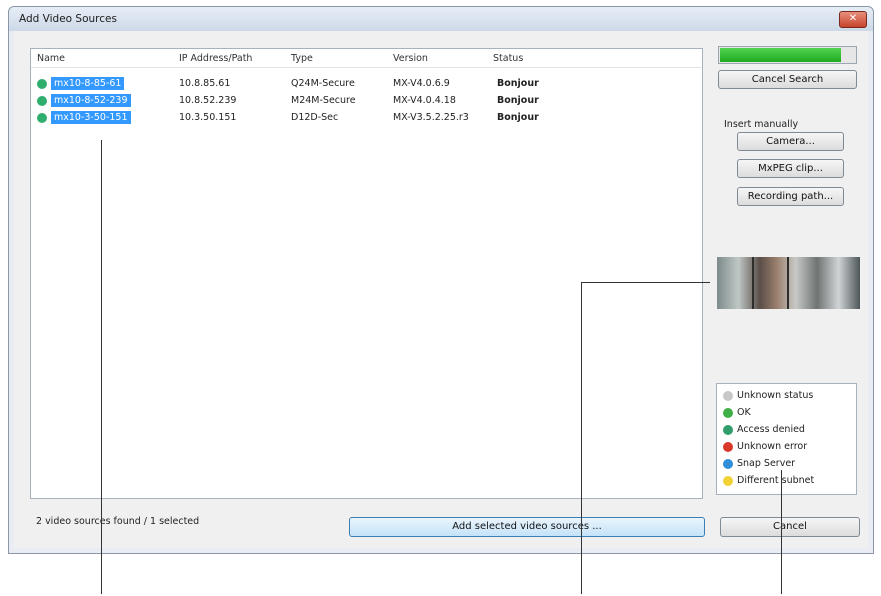 The height and width of the screenshot is (596, 881). Describe the element at coordinates (323, 100) in the screenshot. I see `device-type: M24M-Secure` at that location.